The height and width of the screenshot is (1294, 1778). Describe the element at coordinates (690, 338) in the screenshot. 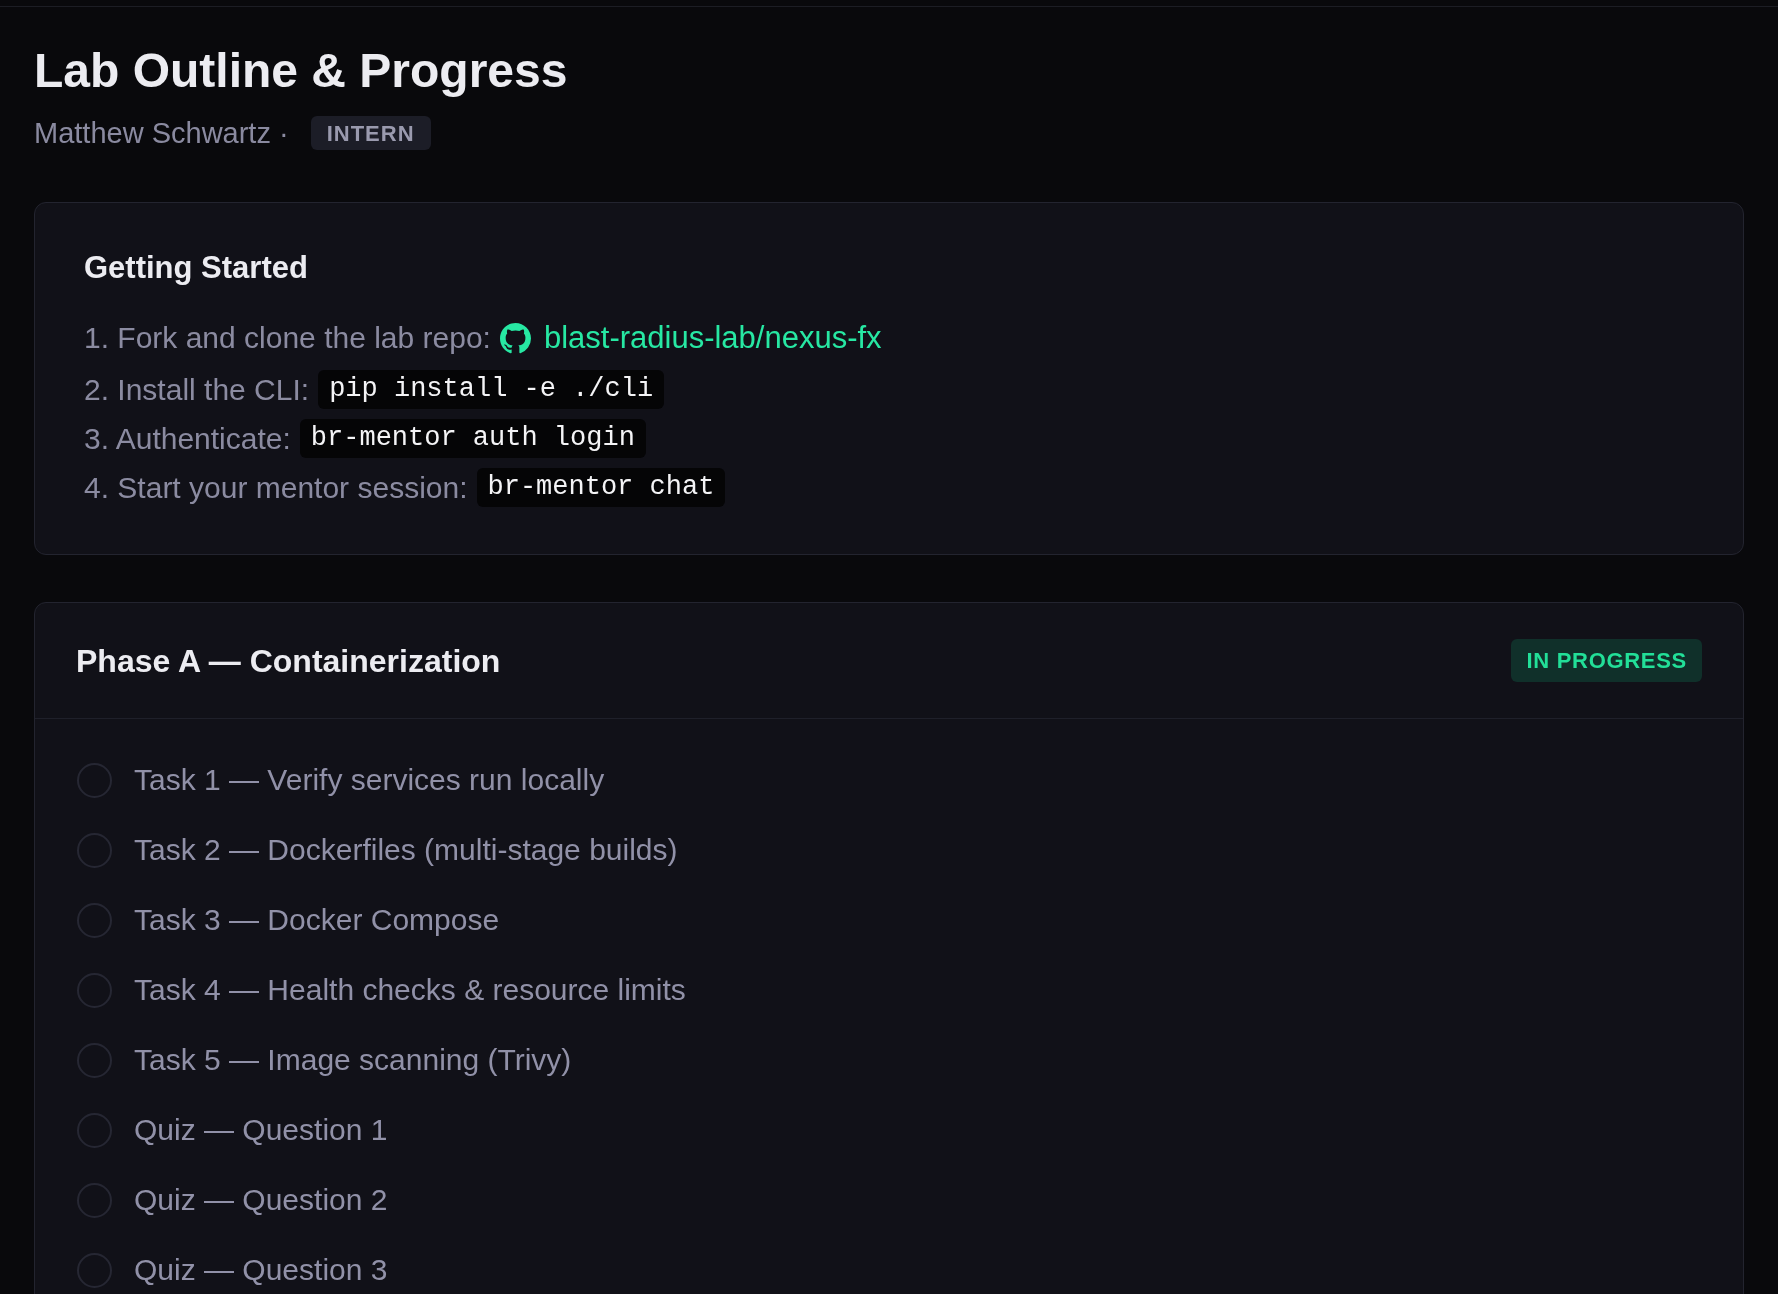

I see `repo-link: blast-radius-lab/nexus-fx` at that location.